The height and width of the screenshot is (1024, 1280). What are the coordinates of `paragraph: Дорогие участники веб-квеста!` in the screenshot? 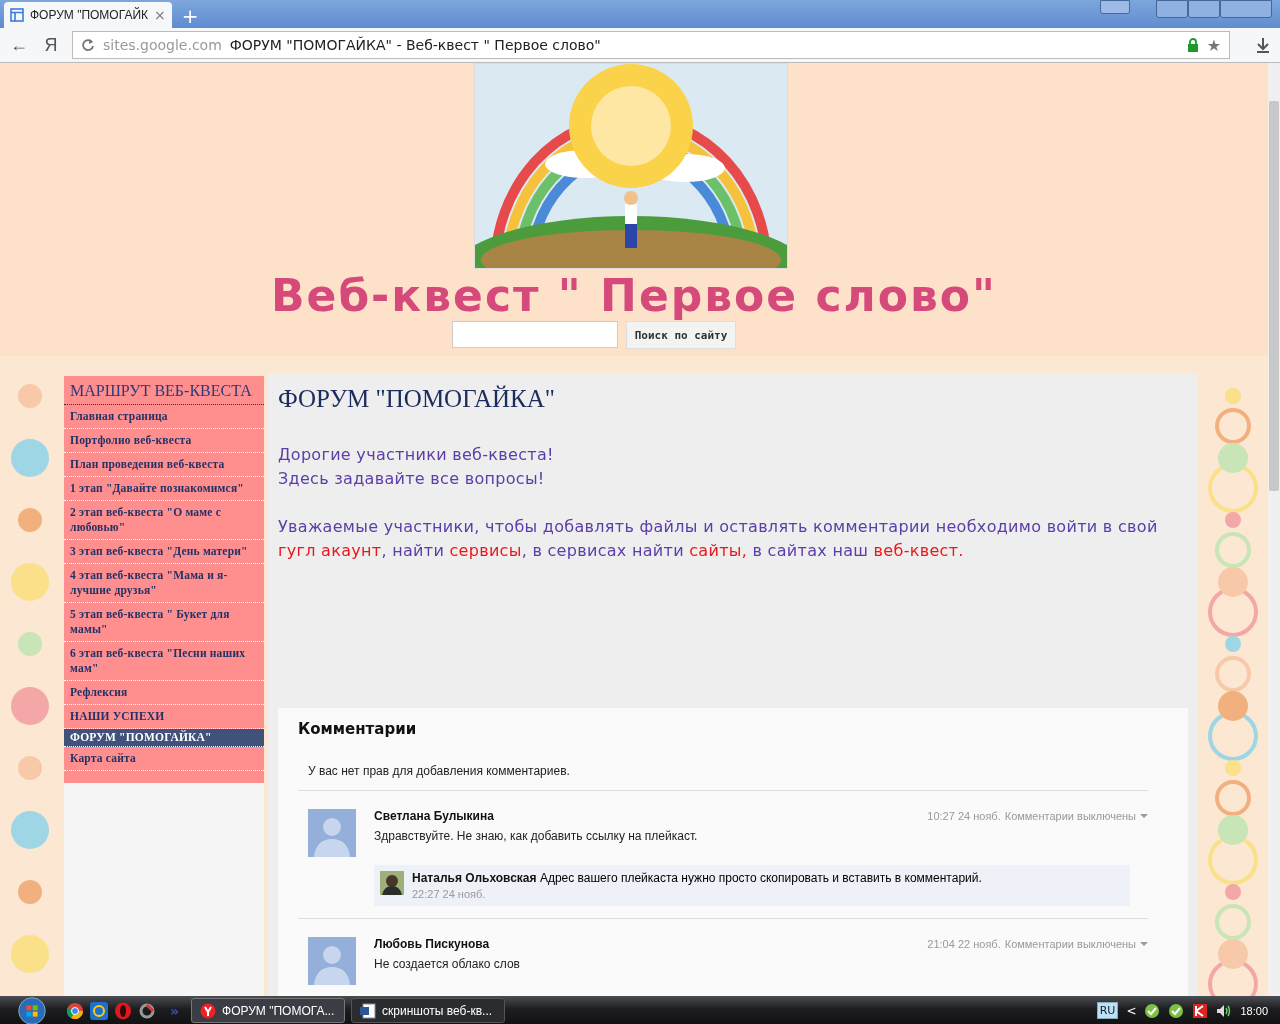 It's located at (416, 455).